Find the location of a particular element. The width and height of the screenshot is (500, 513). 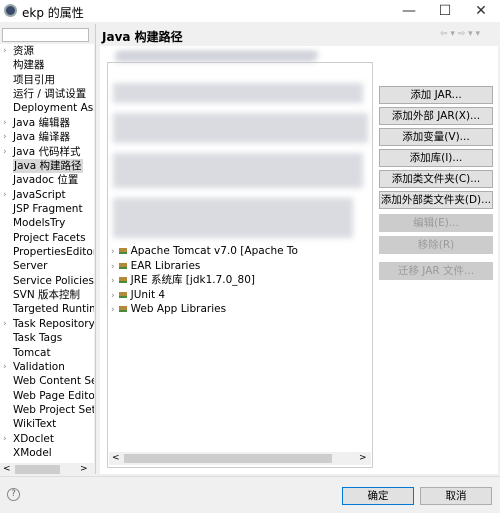

sidebar-item: › Java 编译器 is located at coordinates (47, 137).